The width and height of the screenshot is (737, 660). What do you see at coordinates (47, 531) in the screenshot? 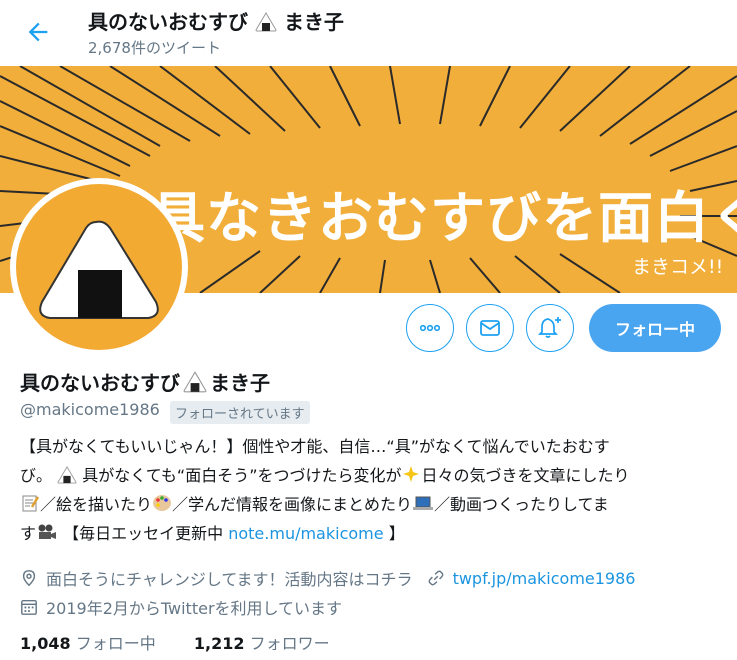
I see `movie-camera-icon` at bounding box center [47, 531].